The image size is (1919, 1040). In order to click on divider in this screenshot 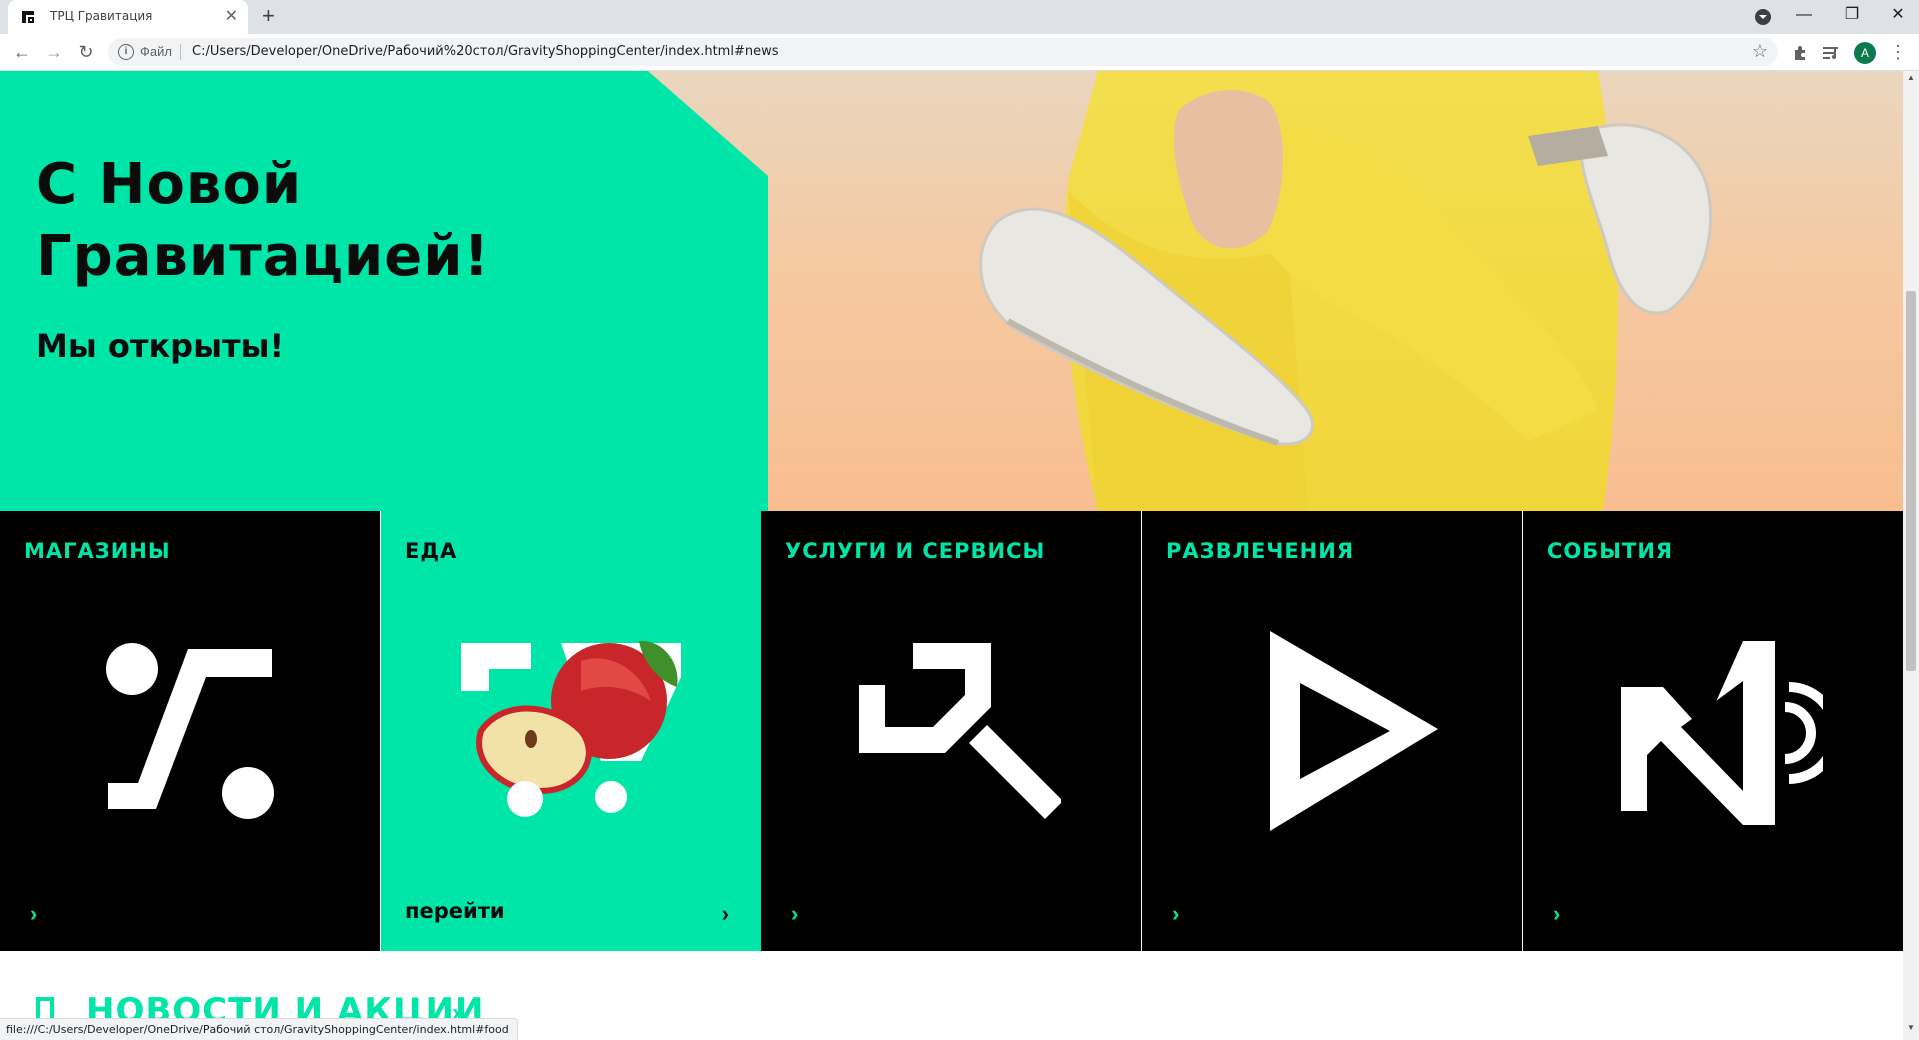, I will do `click(180, 52)`.